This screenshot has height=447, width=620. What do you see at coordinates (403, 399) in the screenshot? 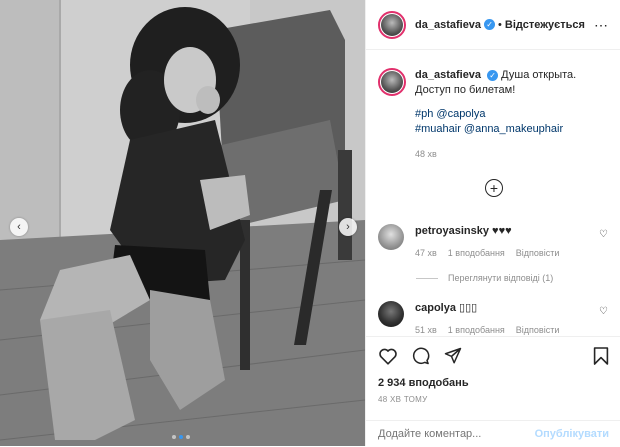
I see `post-timestamp: 48 ХВ ТОМУ` at bounding box center [403, 399].